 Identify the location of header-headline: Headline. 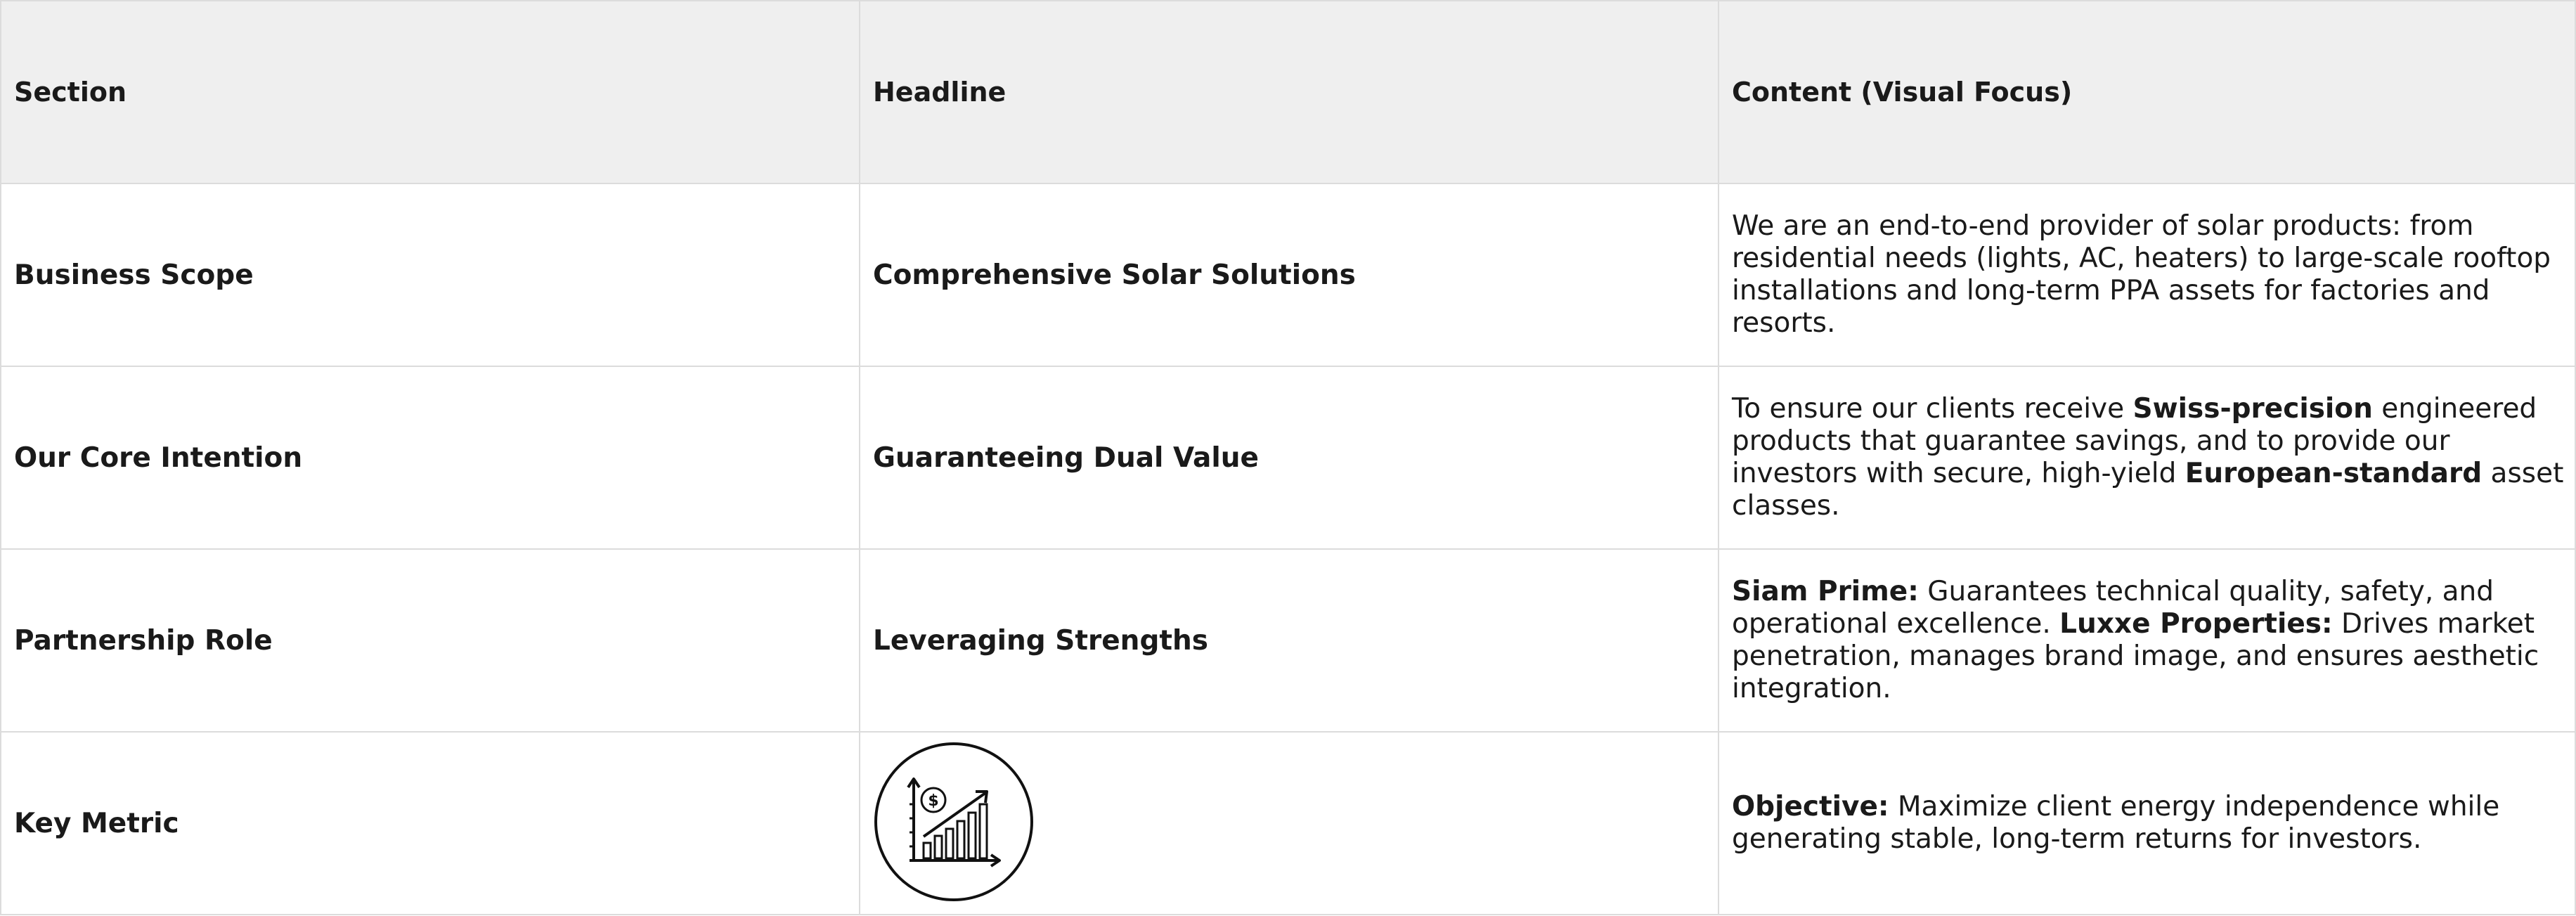
(1289, 92).